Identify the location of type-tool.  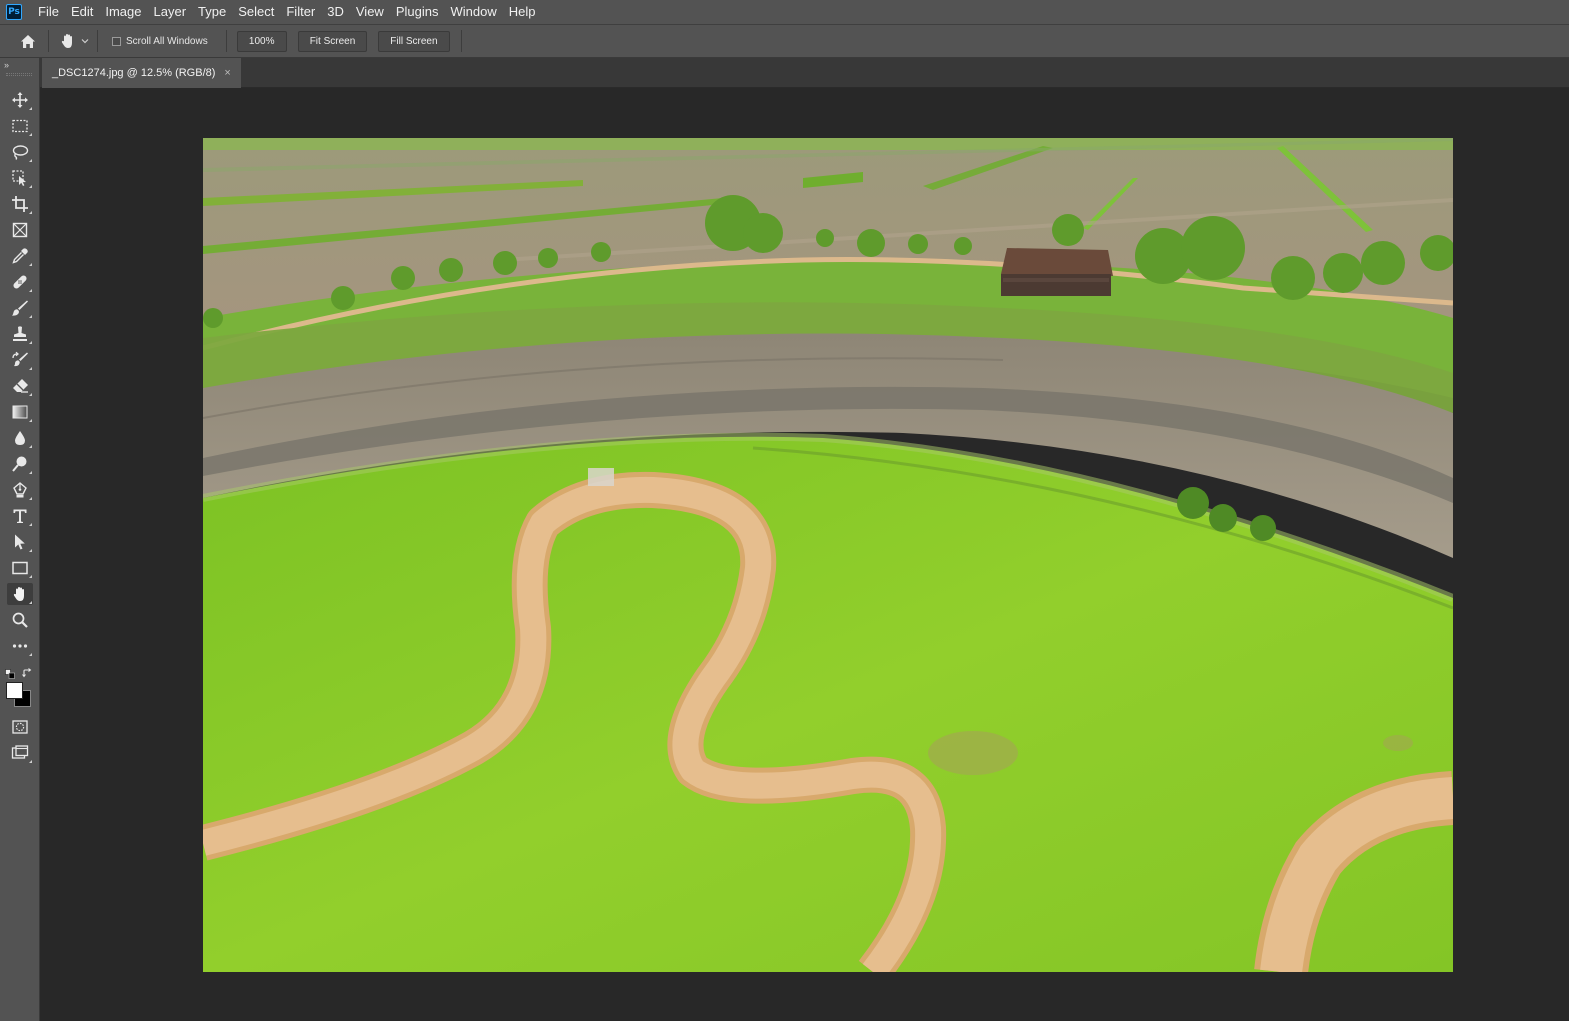
(20, 516).